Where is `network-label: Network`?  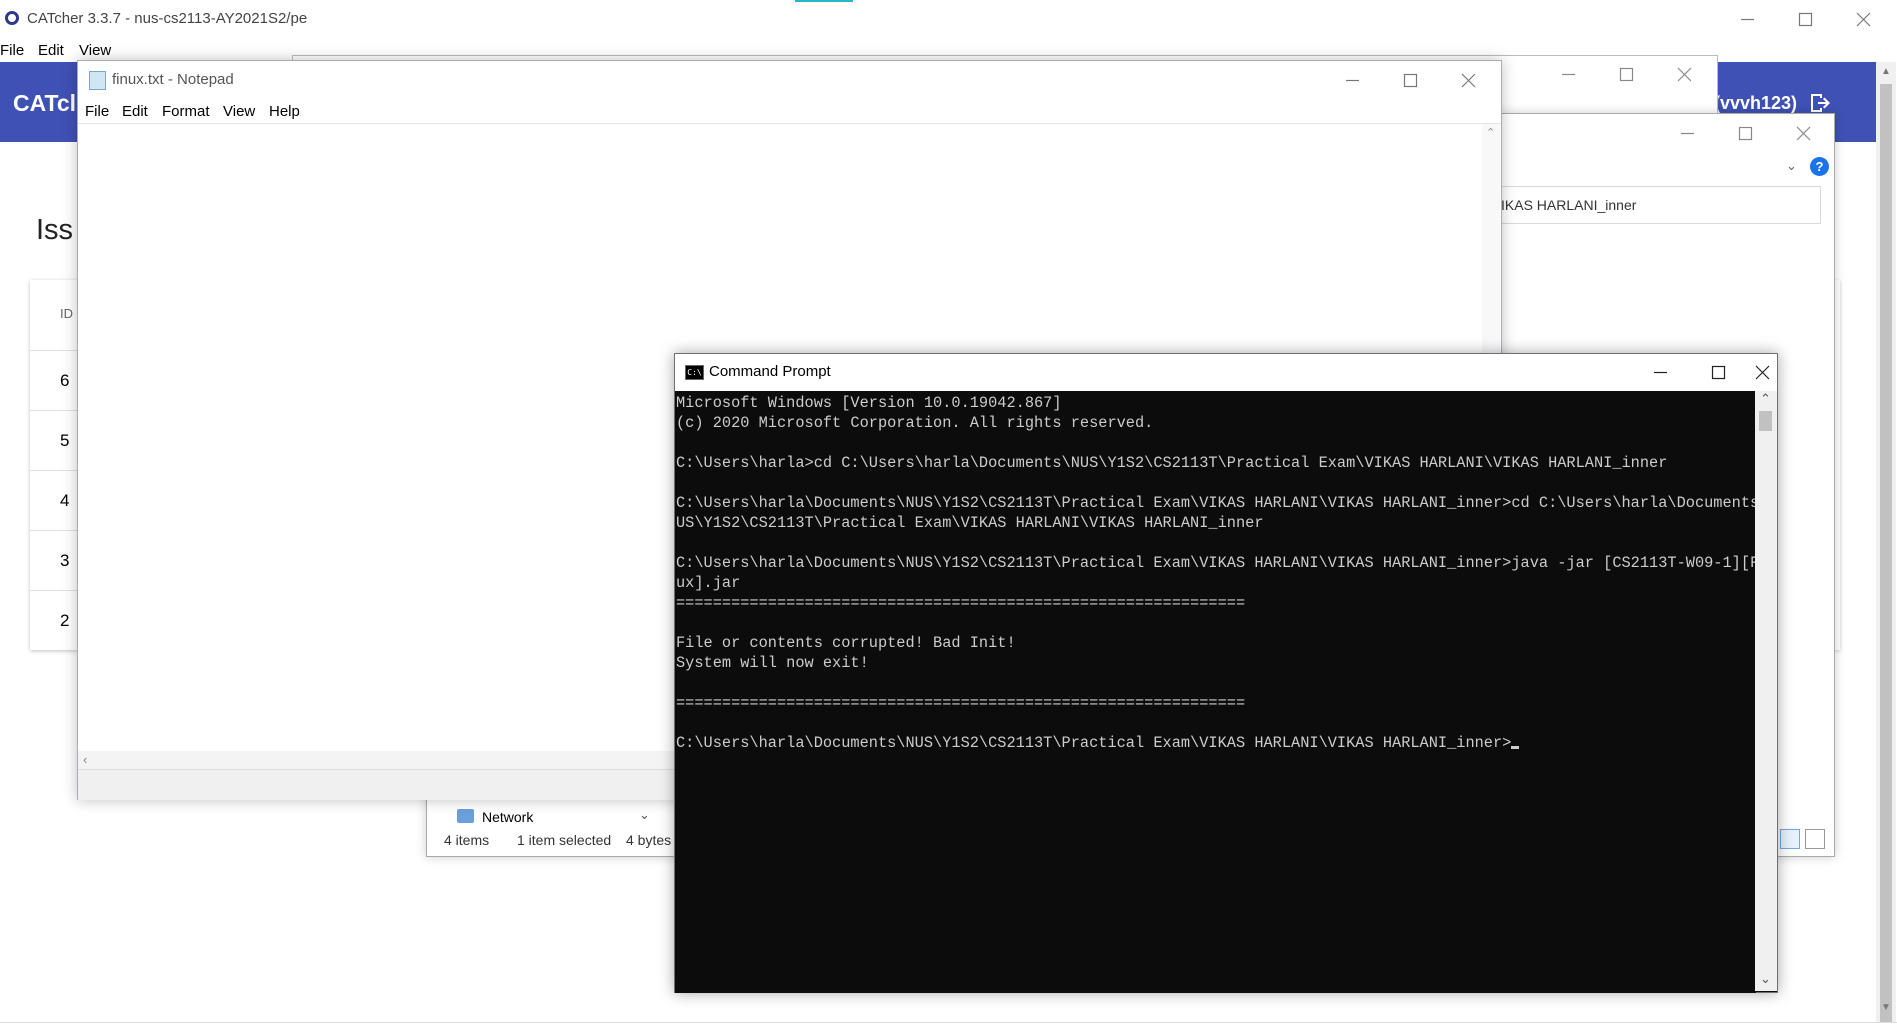 network-label: Network is located at coordinates (508, 817).